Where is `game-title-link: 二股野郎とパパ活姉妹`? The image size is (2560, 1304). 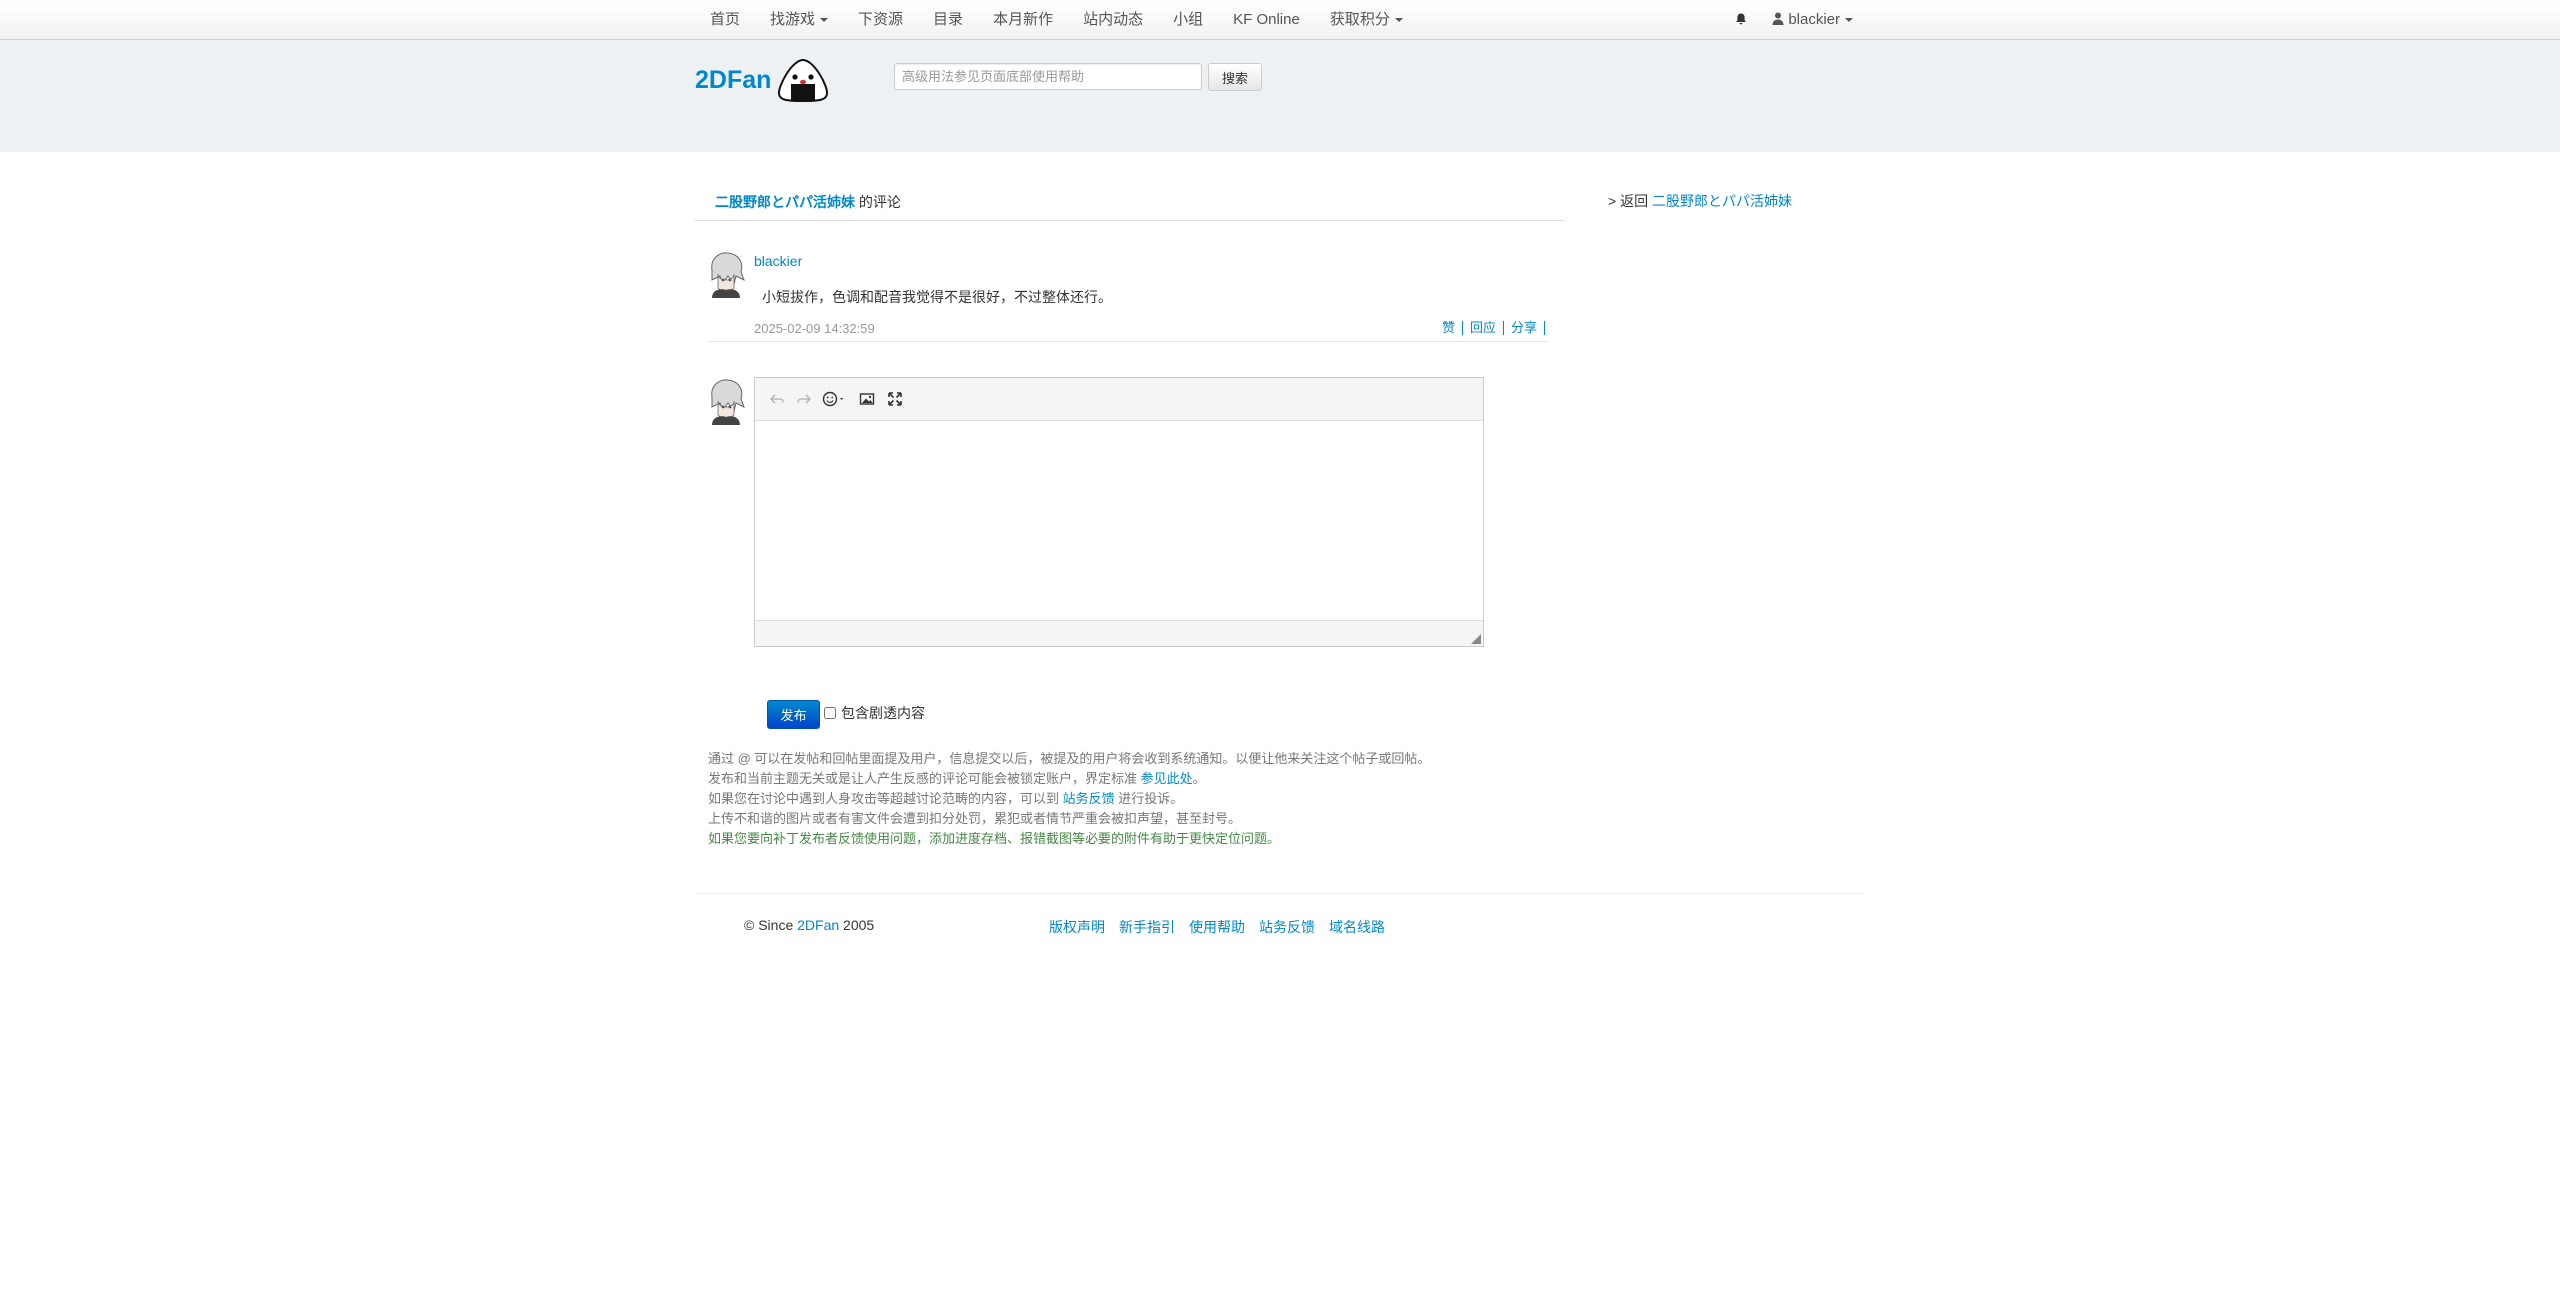 game-title-link: 二股野郎とパパ活姉妹 is located at coordinates (785, 202).